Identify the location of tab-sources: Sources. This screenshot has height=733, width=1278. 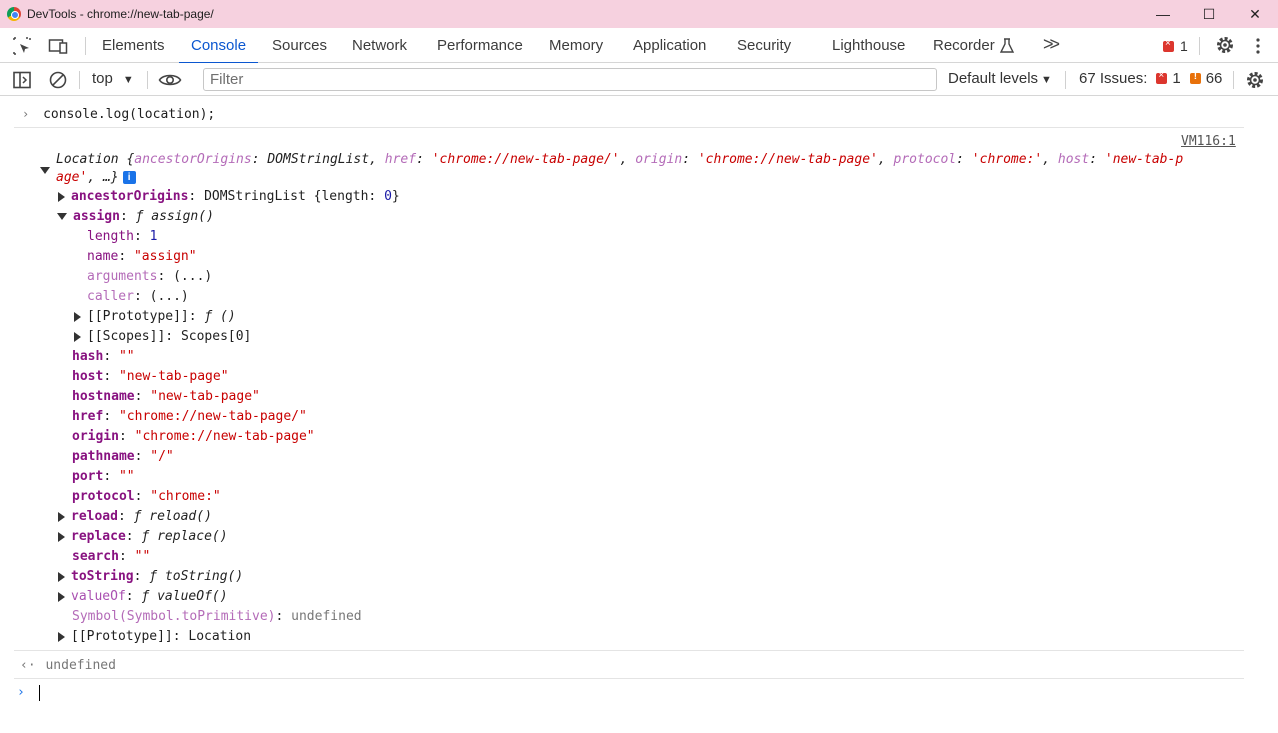
(299, 45).